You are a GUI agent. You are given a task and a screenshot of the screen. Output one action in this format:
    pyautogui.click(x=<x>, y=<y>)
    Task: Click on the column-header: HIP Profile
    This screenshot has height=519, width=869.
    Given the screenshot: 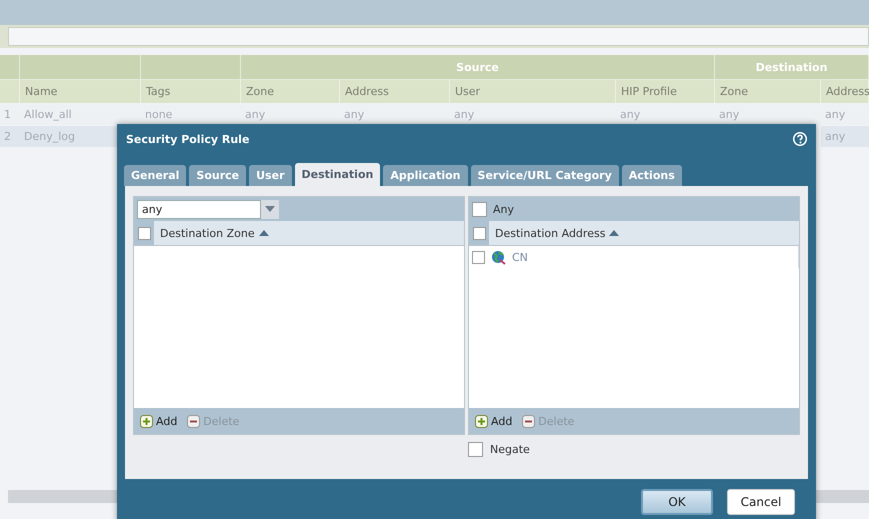 What is the action you would take?
    pyautogui.click(x=665, y=91)
    